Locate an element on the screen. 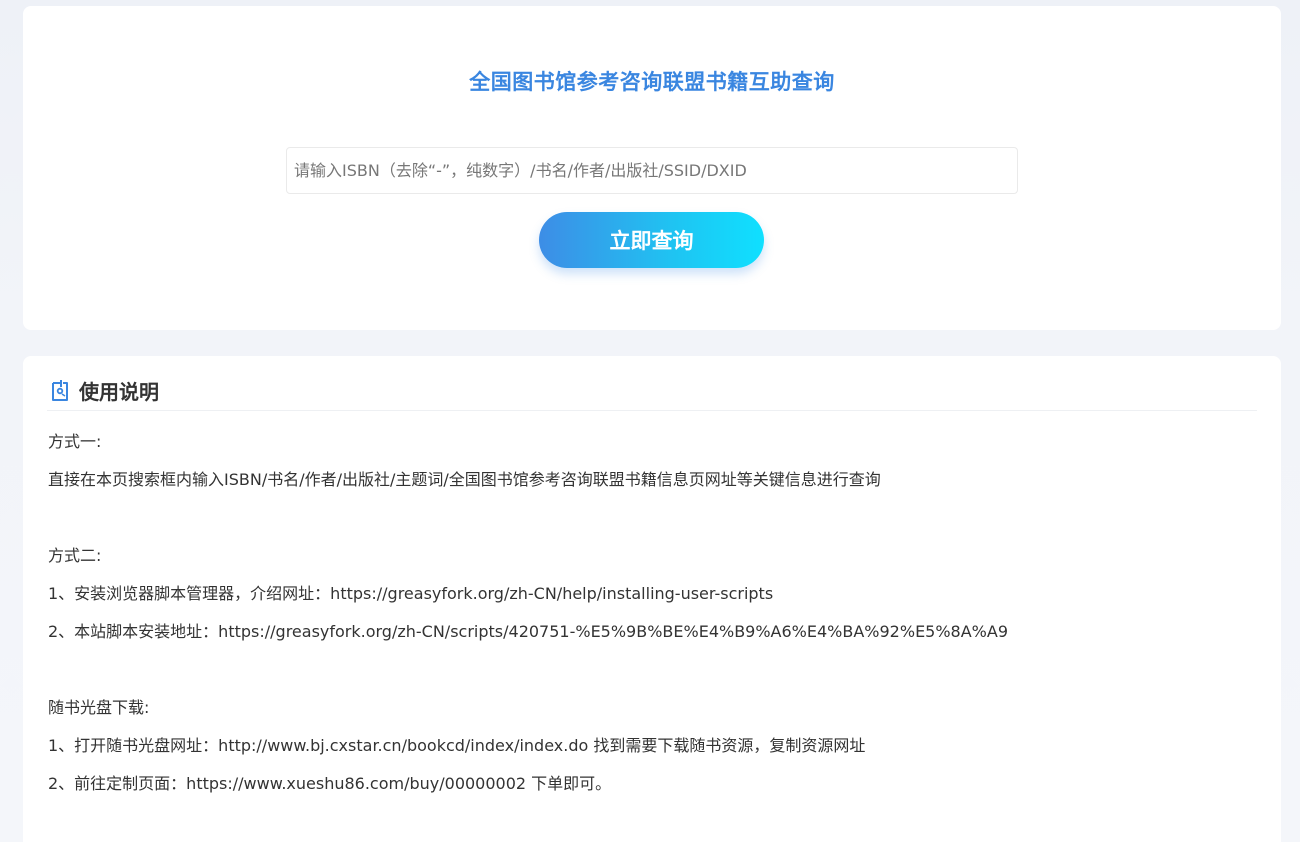  search-input is located at coordinates (652, 170).